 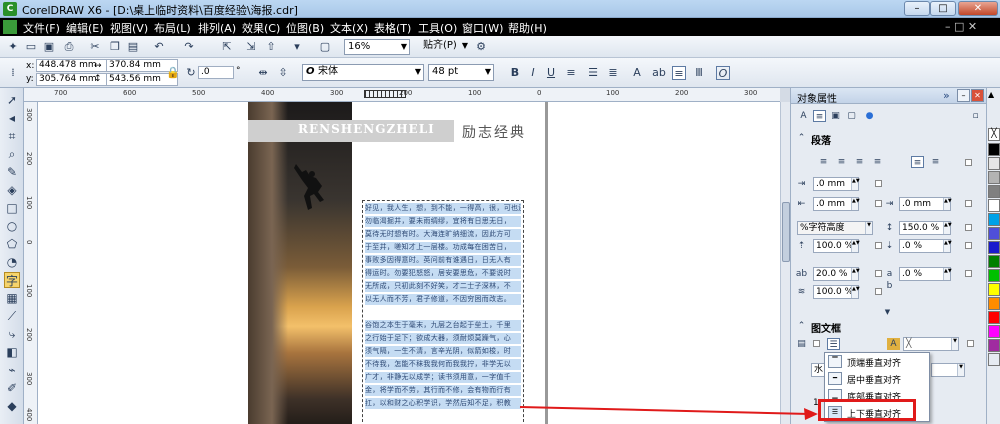 I want to click on copy-icon: ❐, so click(x=115, y=47).